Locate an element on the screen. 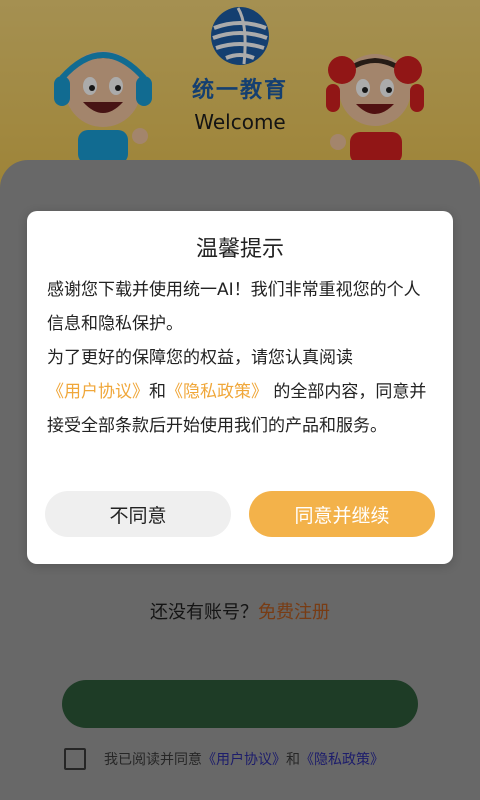 Image resolution: width=480 pixels, height=800 pixels. dialog-privacy-policy-link: 《隐私政策》 is located at coordinates (217, 392).